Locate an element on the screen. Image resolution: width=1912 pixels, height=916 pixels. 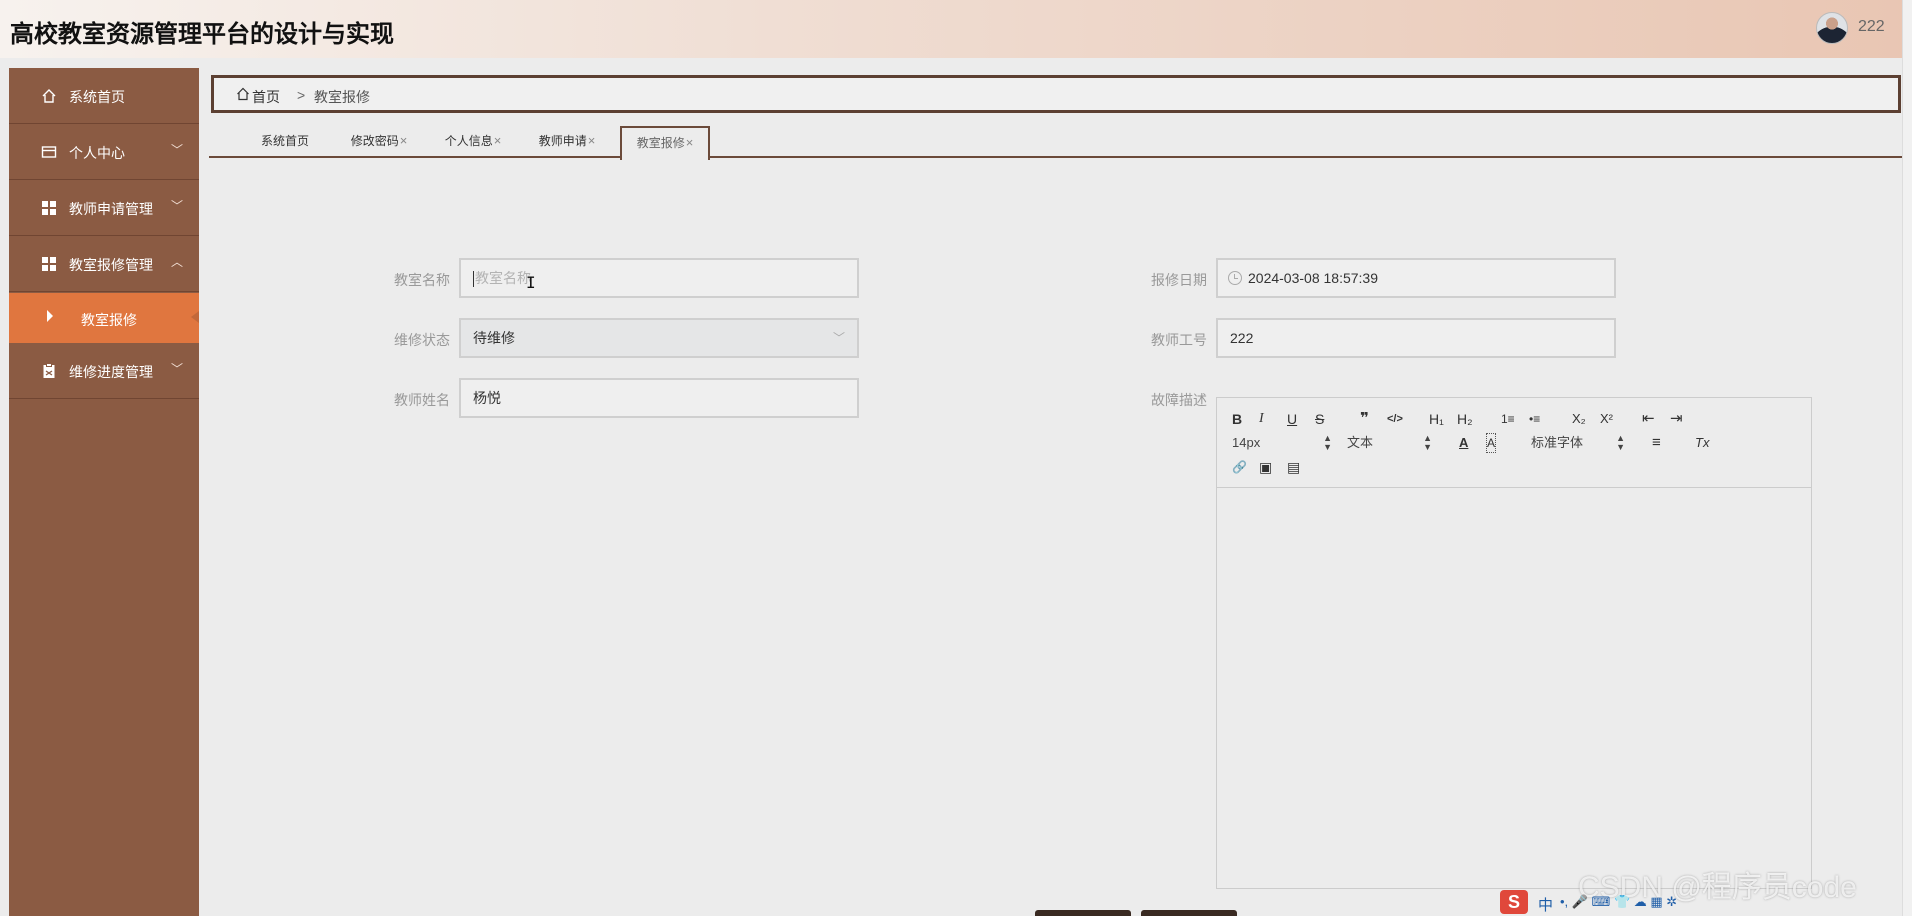
tab-personal-info: 个人信息× is located at coordinates (473, 142).